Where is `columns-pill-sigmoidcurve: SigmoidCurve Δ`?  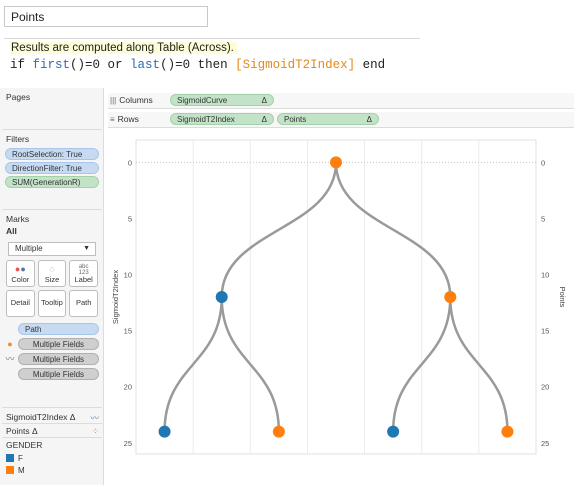 columns-pill-sigmoidcurve: SigmoidCurve Δ is located at coordinates (222, 100).